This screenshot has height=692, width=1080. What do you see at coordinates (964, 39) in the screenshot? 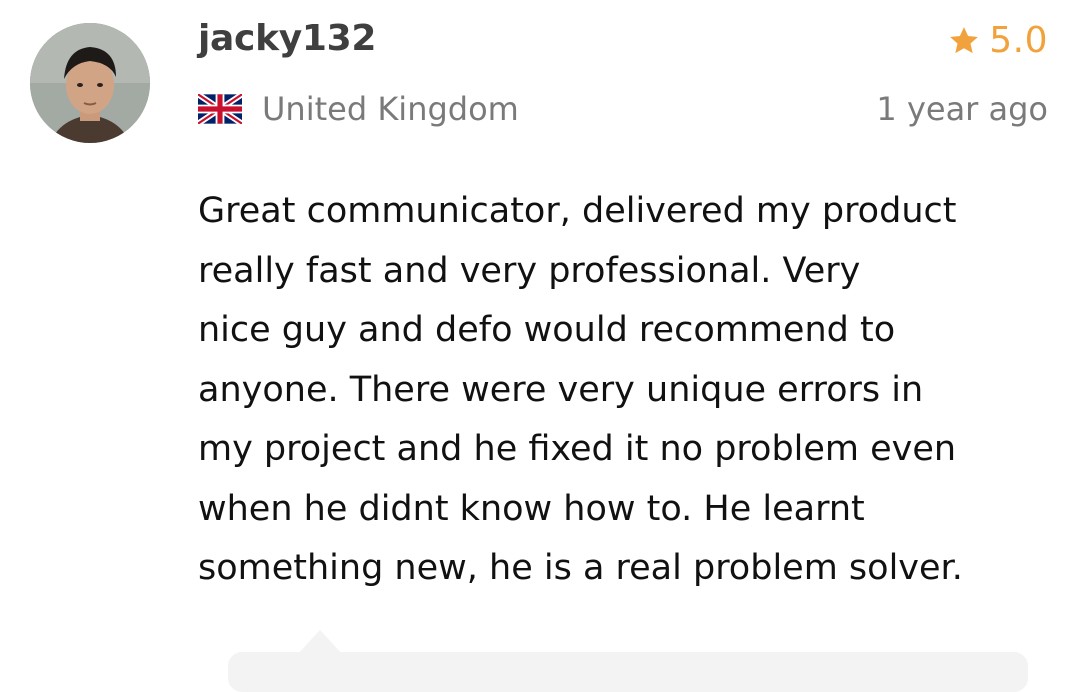
I see `star-icon` at bounding box center [964, 39].